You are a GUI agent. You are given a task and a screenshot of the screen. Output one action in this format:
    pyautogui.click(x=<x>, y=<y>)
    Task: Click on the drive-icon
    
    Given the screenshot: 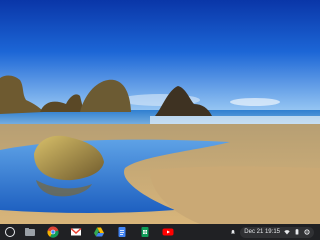 What is the action you would take?
    pyautogui.click(x=99, y=232)
    